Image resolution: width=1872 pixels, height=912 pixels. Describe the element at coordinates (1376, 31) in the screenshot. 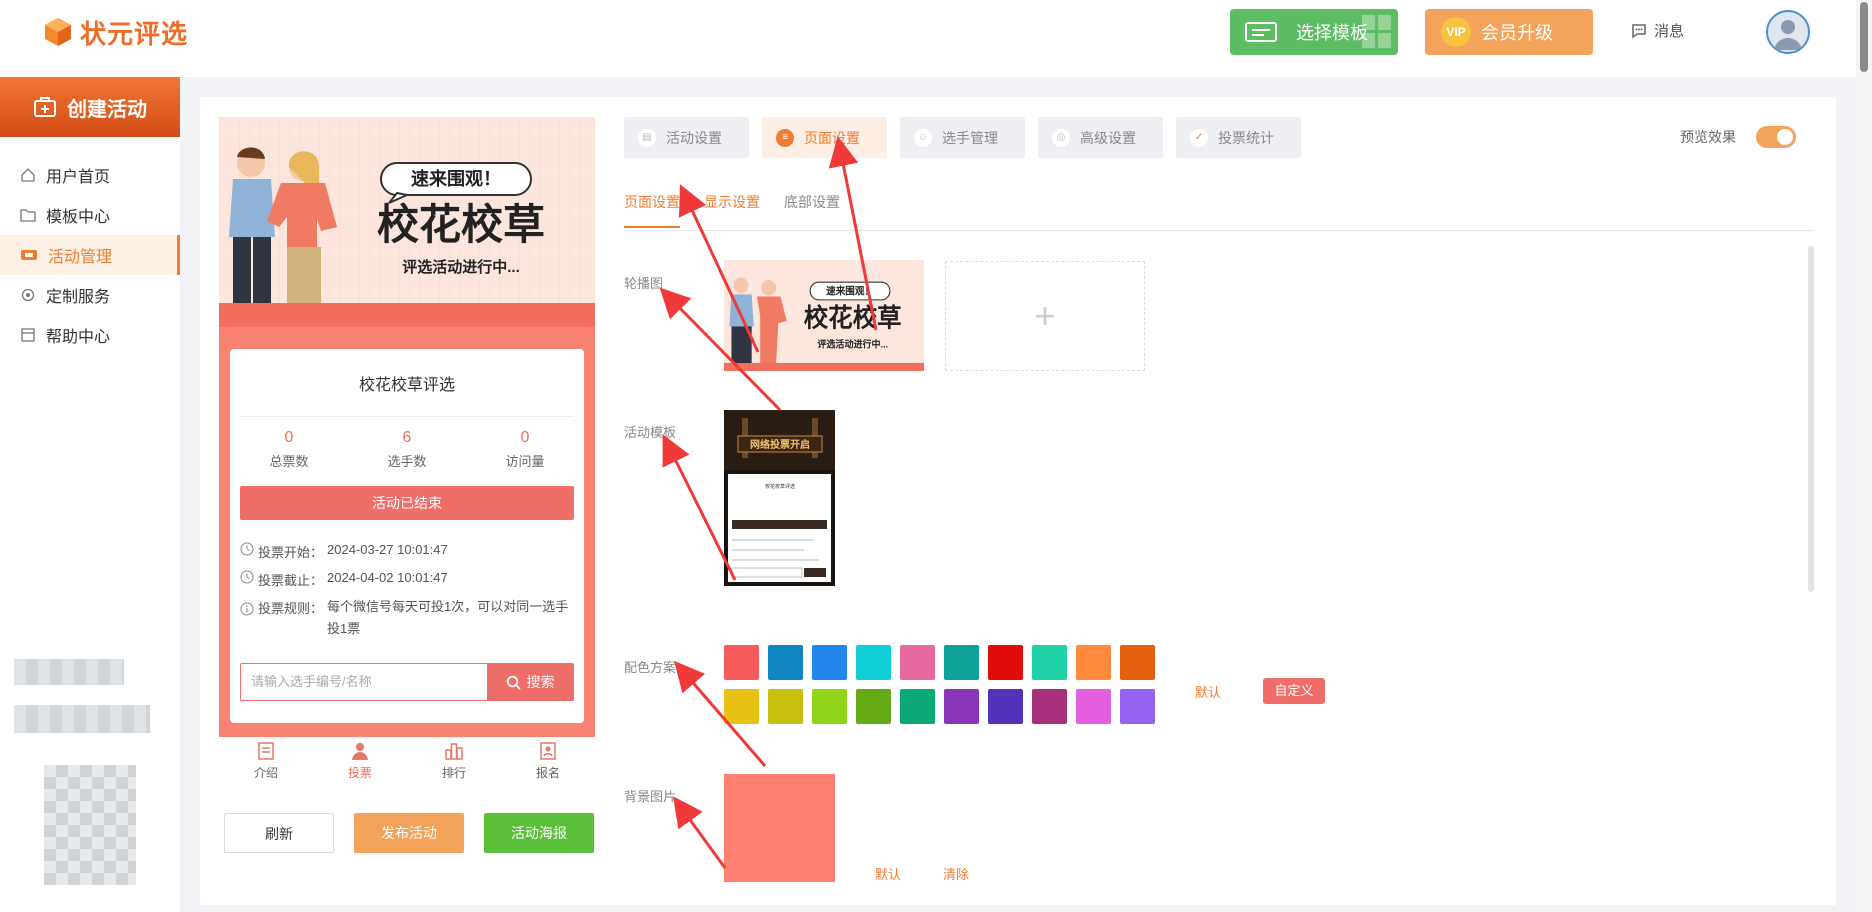

I see `grid-deco-icon` at that location.